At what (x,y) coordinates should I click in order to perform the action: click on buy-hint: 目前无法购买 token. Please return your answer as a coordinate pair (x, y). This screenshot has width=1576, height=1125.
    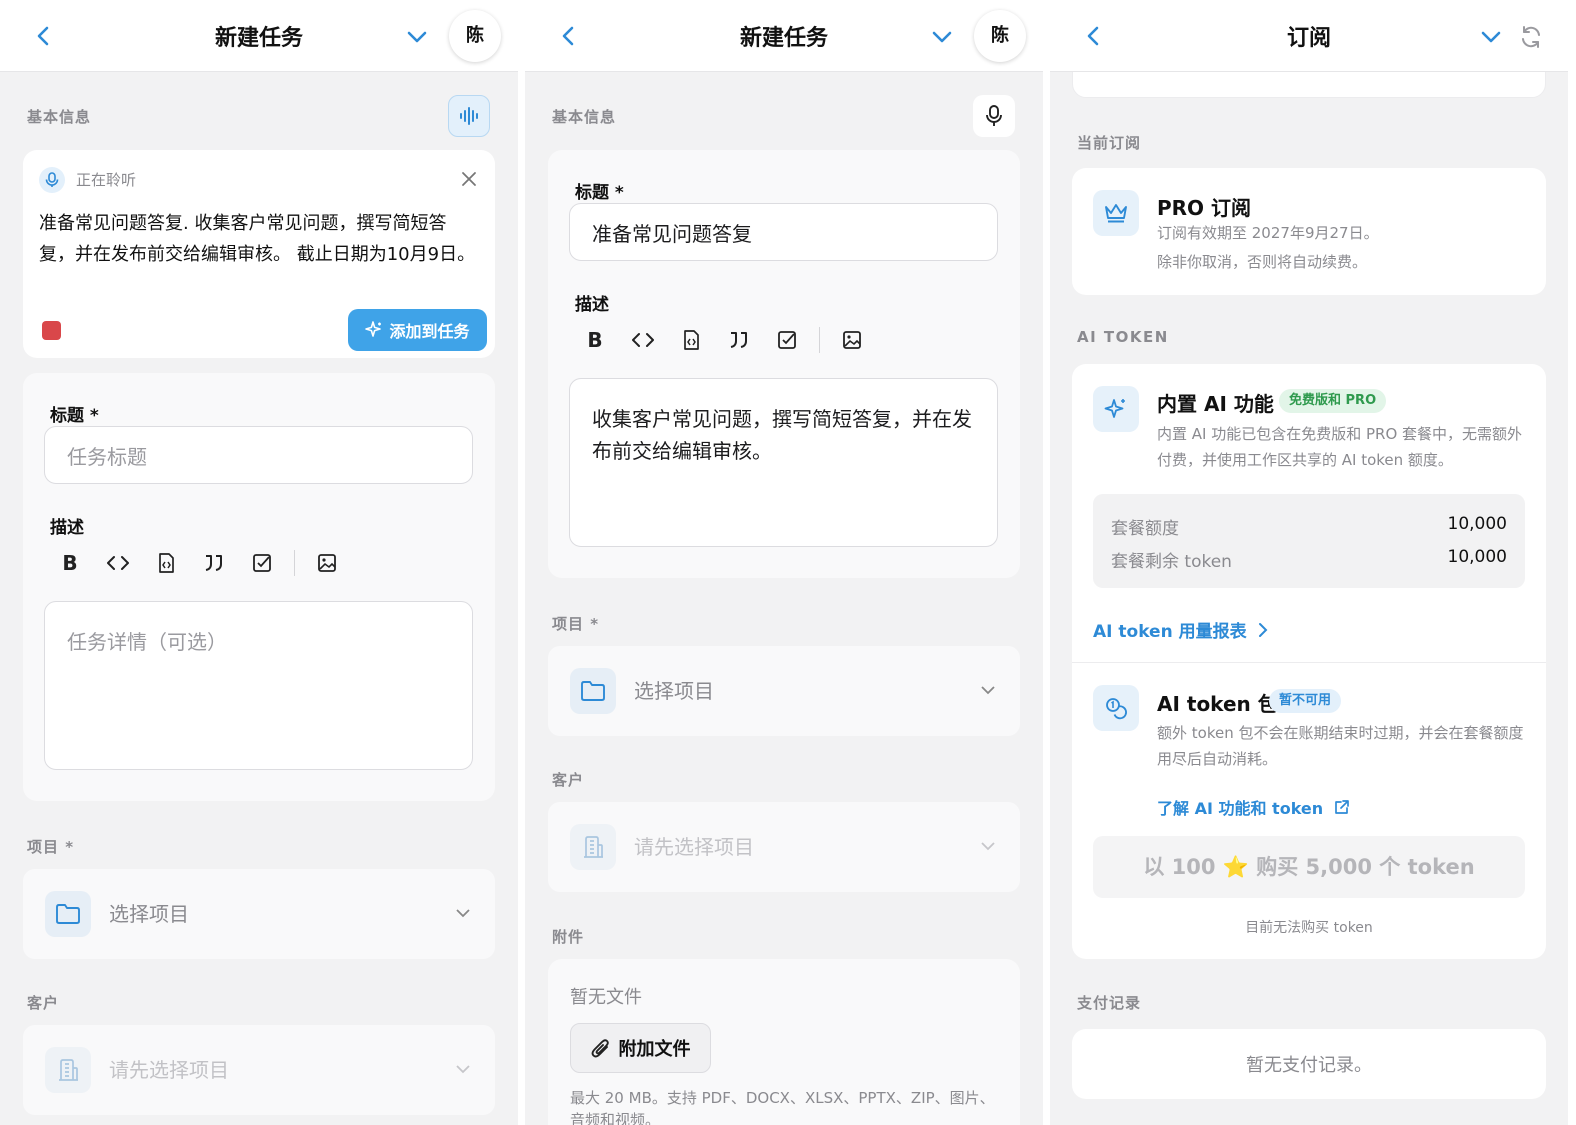
    Looking at the image, I should click on (1309, 928).